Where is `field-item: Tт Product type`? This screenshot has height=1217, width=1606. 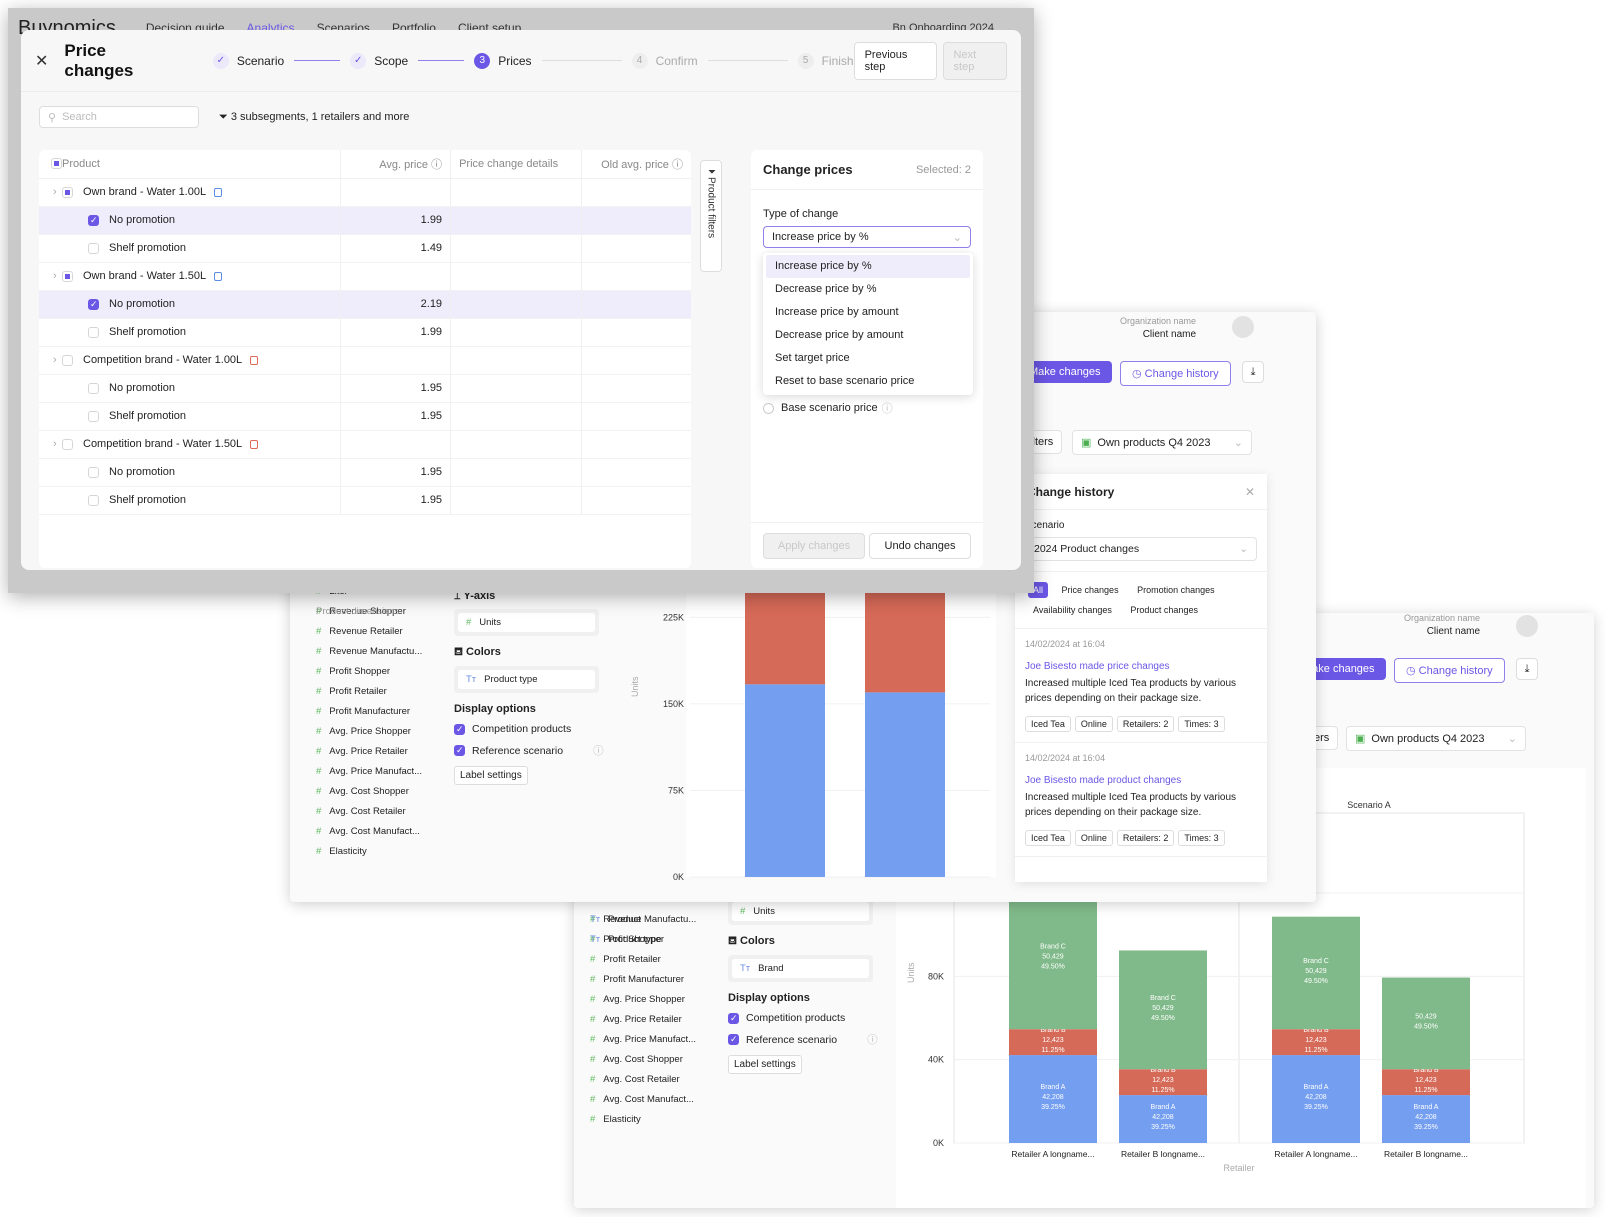
field-item: Tт Product type is located at coordinates (643, 940).